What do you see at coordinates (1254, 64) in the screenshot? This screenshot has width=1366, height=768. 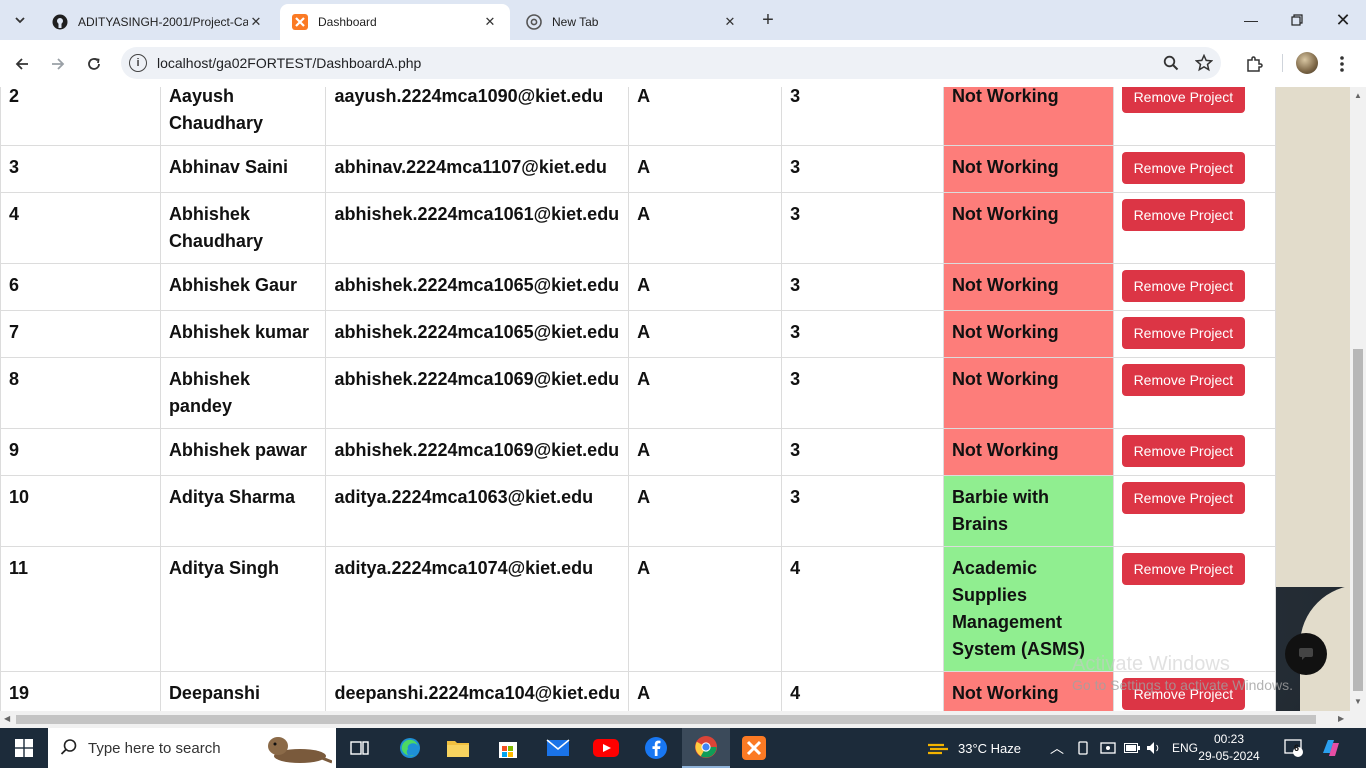 I see `extensions-puzzle-icon` at bounding box center [1254, 64].